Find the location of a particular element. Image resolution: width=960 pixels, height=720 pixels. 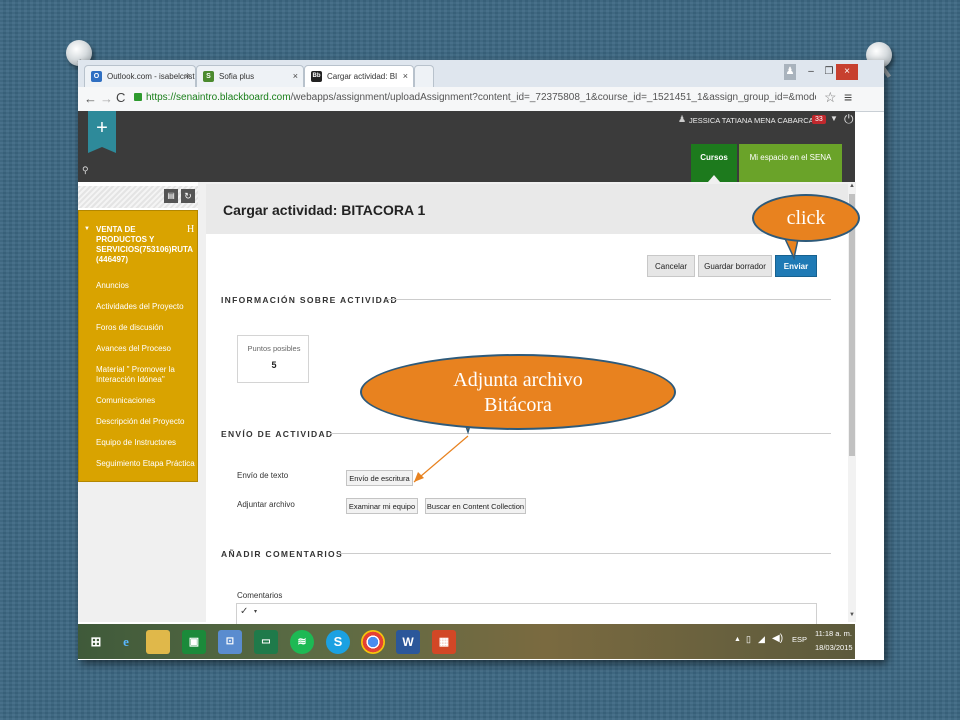

click-callout-text: click is located at coordinates (806, 218).